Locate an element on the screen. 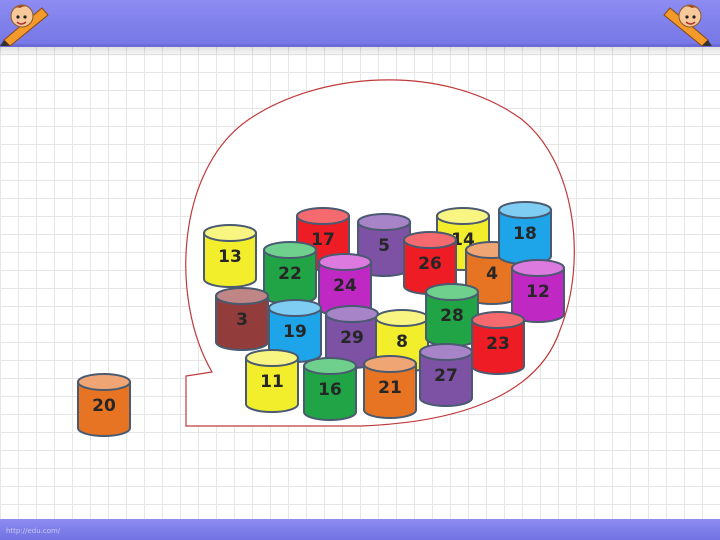 The height and width of the screenshot is (540, 720). drum-3: 3 is located at coordinates (242, 319).